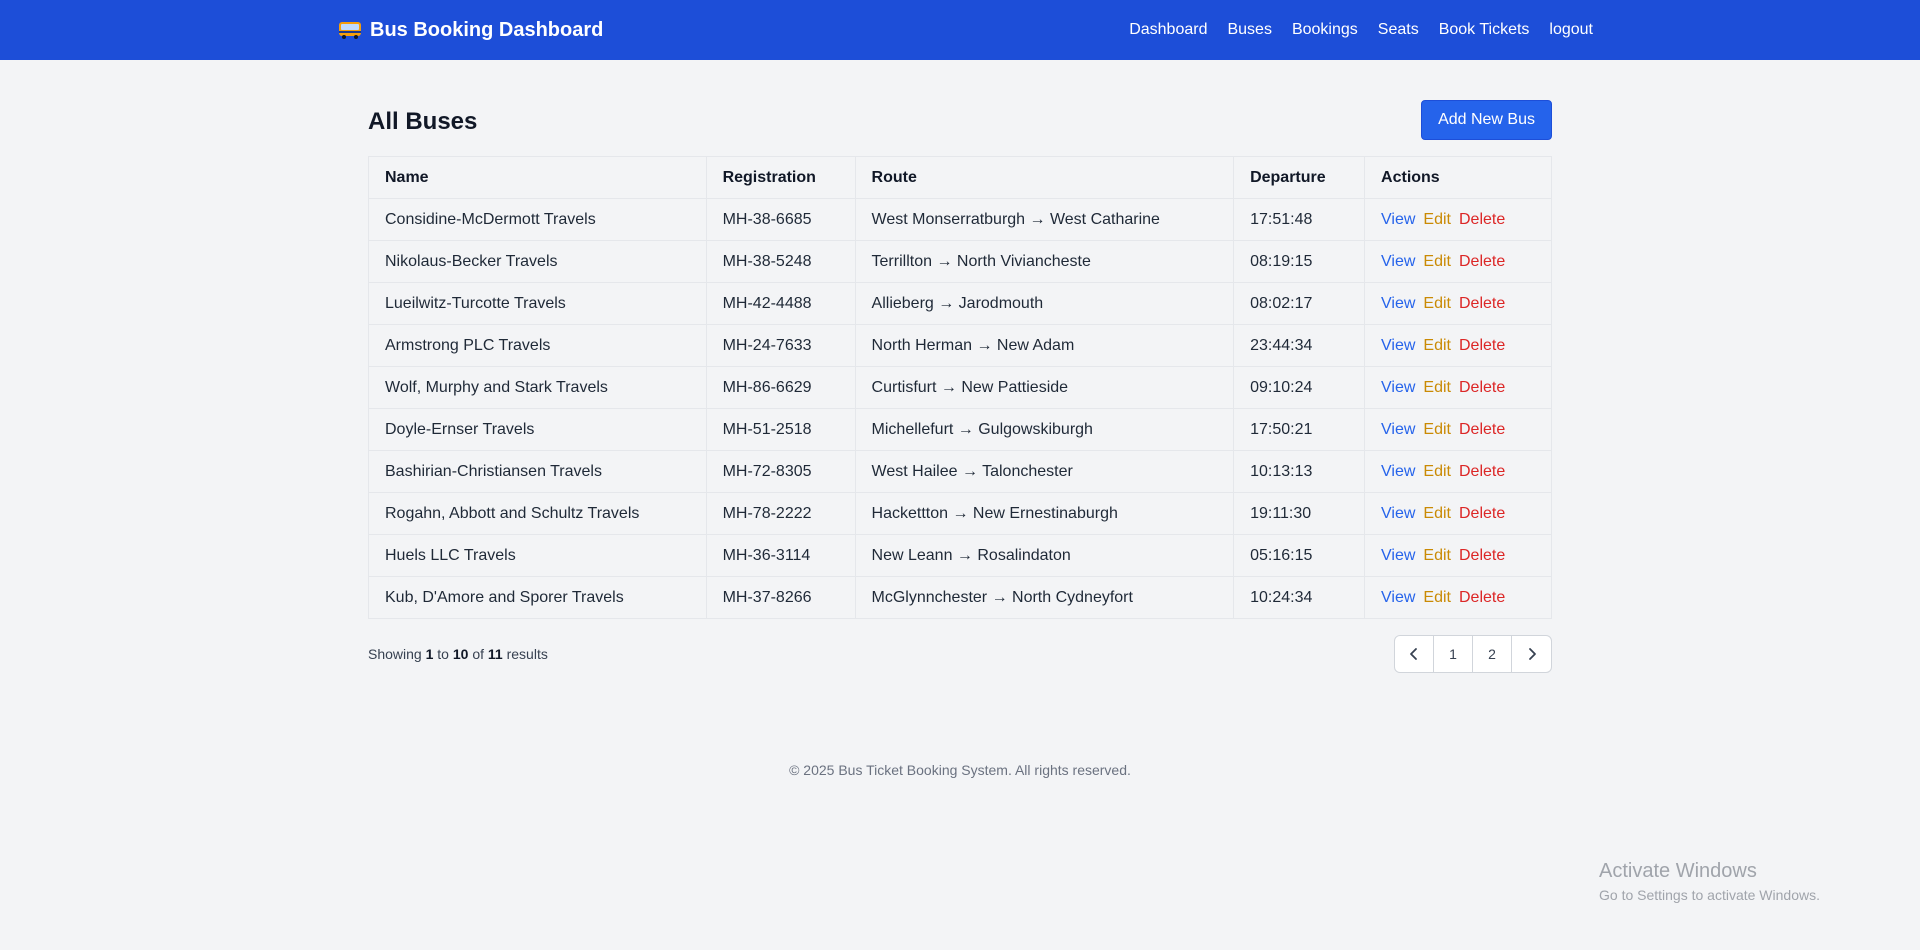 The image size is (1920, 950). I want to click on brand: Bus Booking Dashboard, so click(470, 30).